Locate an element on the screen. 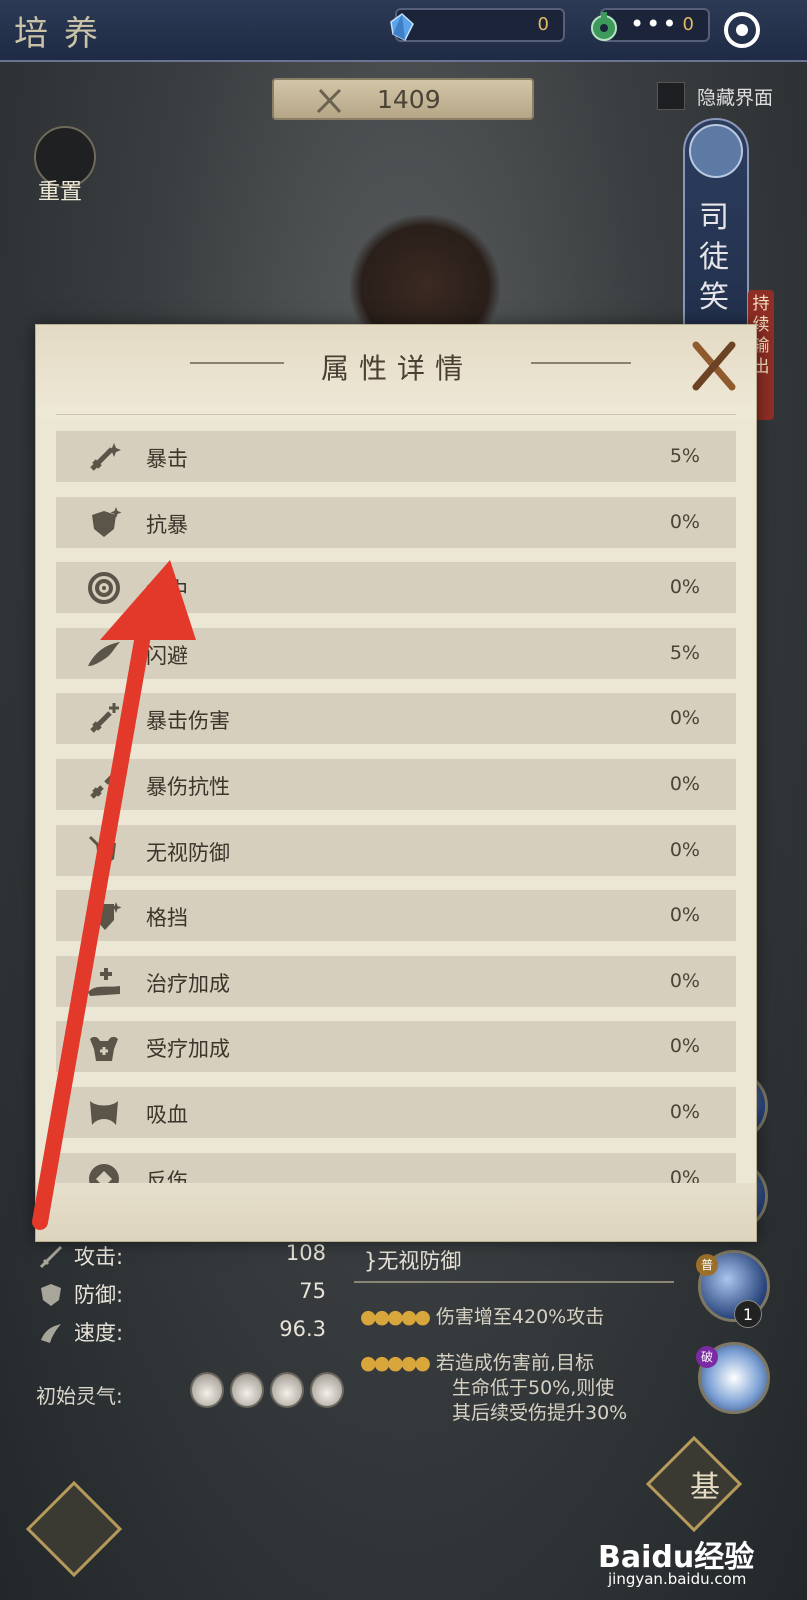 This screenshot has height=1600, width=807. modal-title: 属性详情 is located at coordinates (397, 368).